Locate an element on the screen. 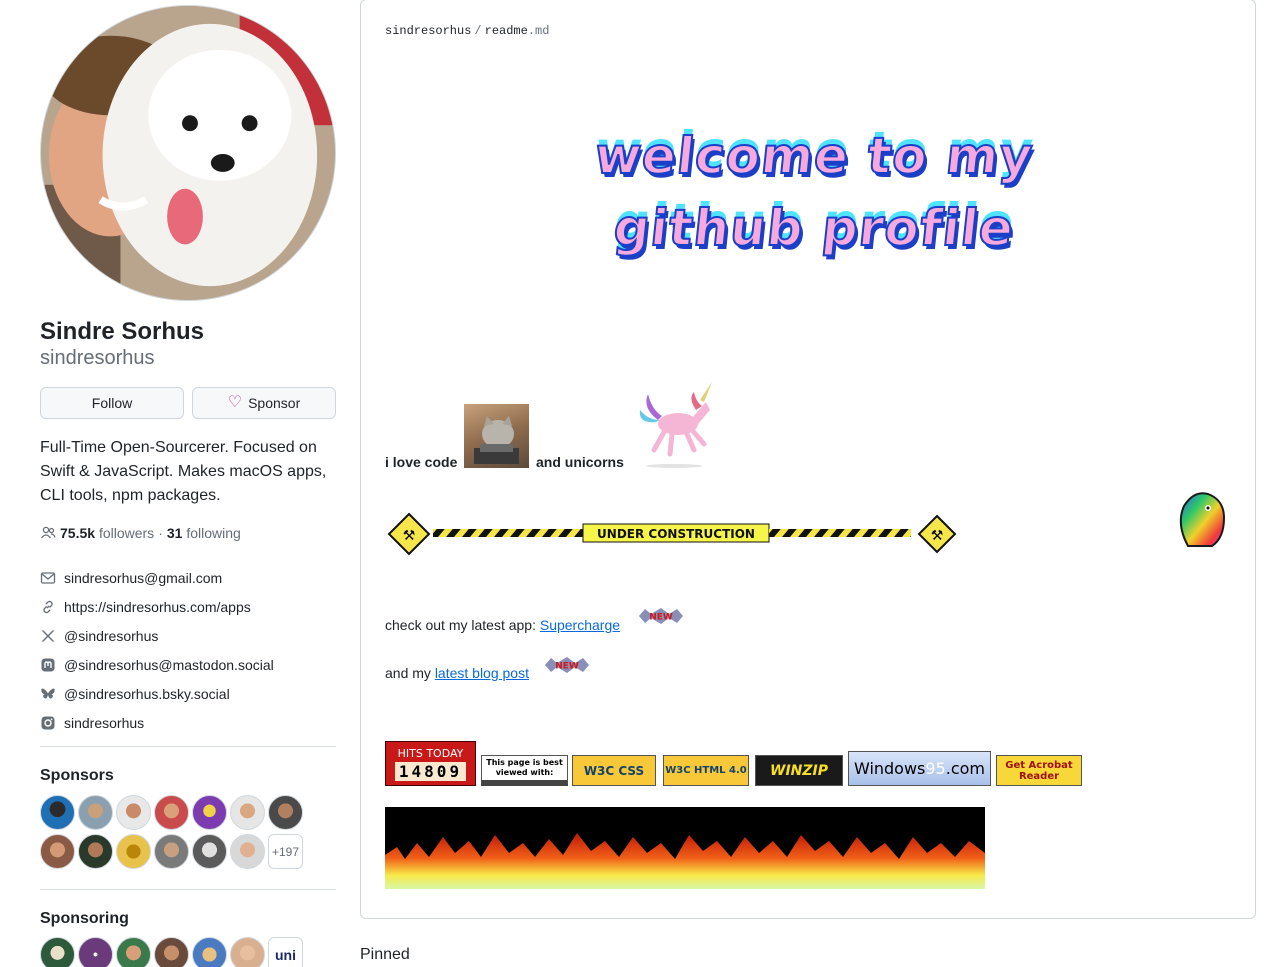 Image resolution: width=1272 pixels, height=967 pixels. follow-stats: 75.5k followers · 31 following is located at coordinates (140, 533).